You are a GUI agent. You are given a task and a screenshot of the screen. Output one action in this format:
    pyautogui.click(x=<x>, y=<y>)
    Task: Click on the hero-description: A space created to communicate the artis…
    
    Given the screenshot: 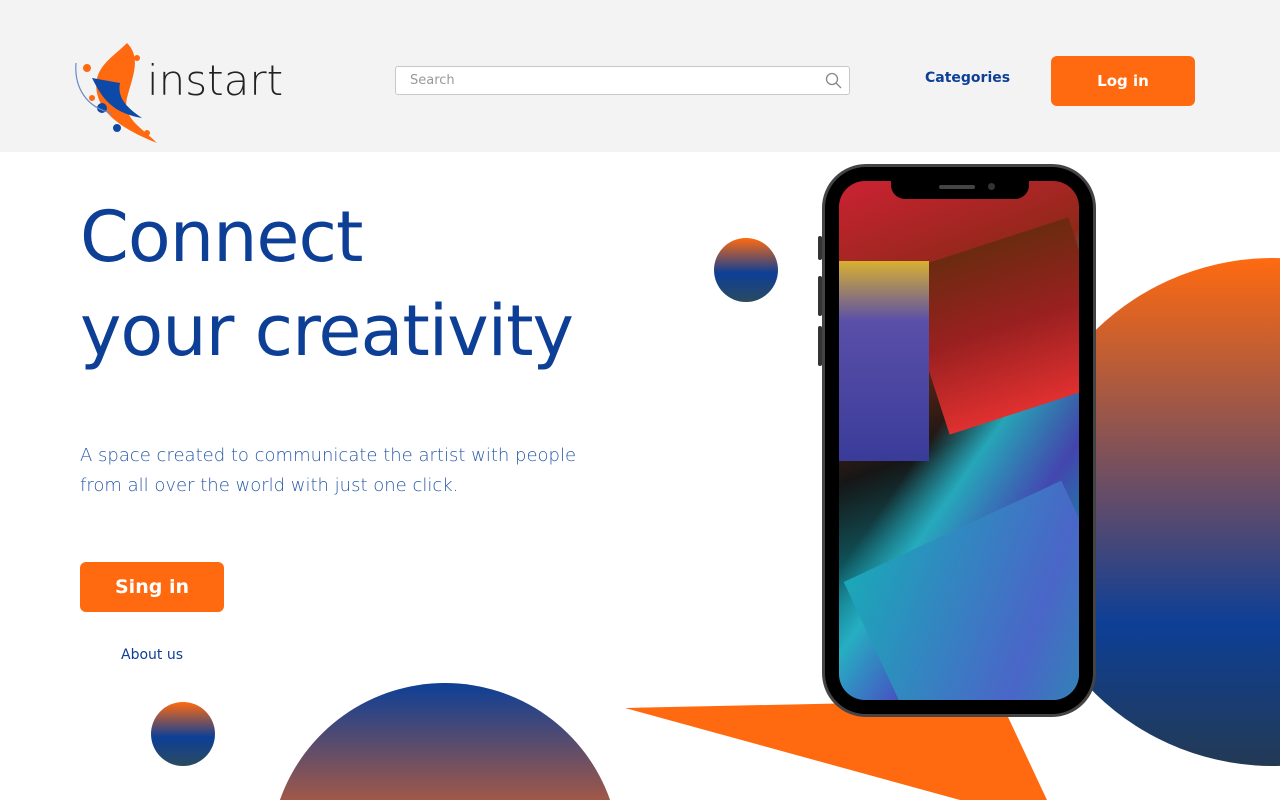 What is the action you would take?
    pyautogui.click(x=328, y=470)
    